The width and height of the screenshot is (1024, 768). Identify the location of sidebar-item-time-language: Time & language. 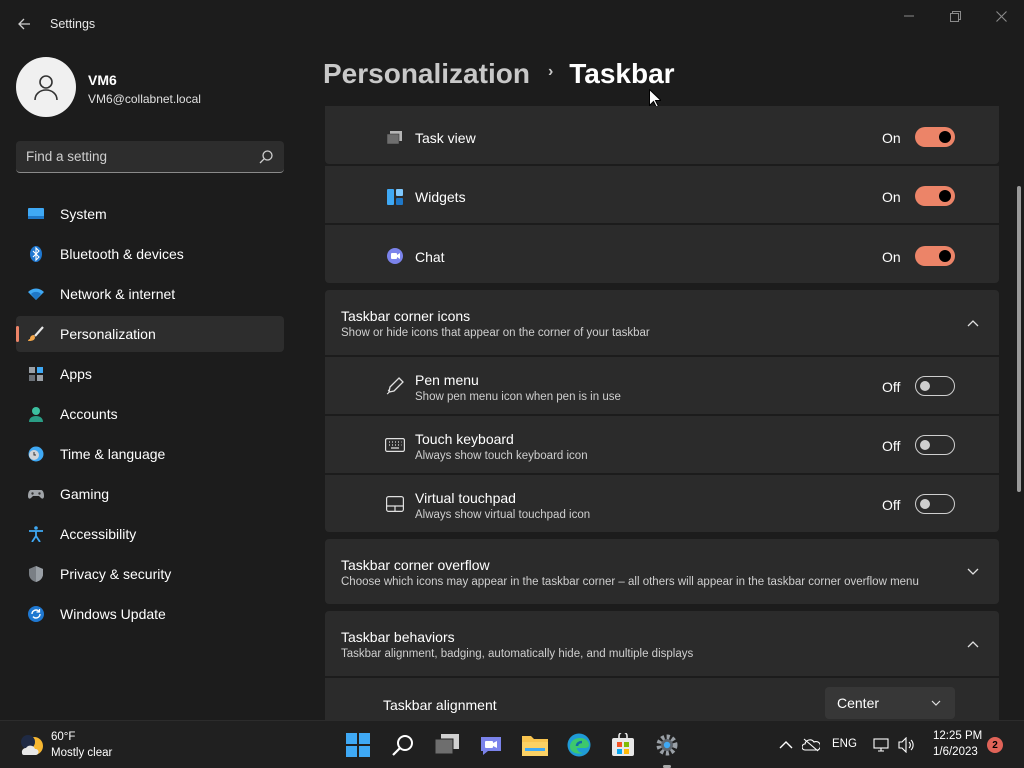
(150, 454).